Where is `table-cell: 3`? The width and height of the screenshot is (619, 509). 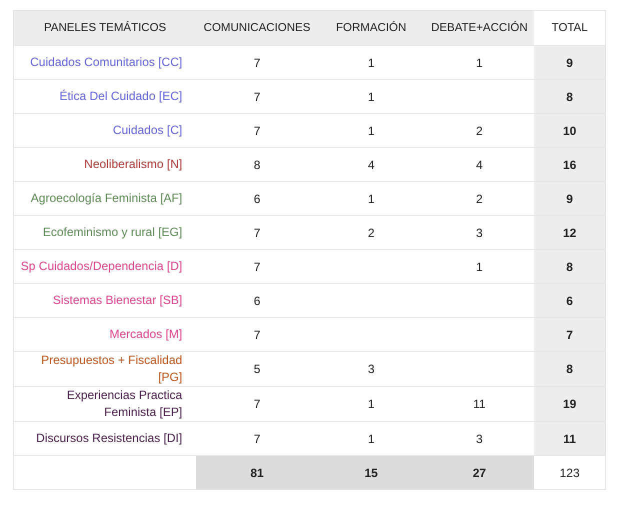
table-cell: 3 is located at coordinates (371, 369).